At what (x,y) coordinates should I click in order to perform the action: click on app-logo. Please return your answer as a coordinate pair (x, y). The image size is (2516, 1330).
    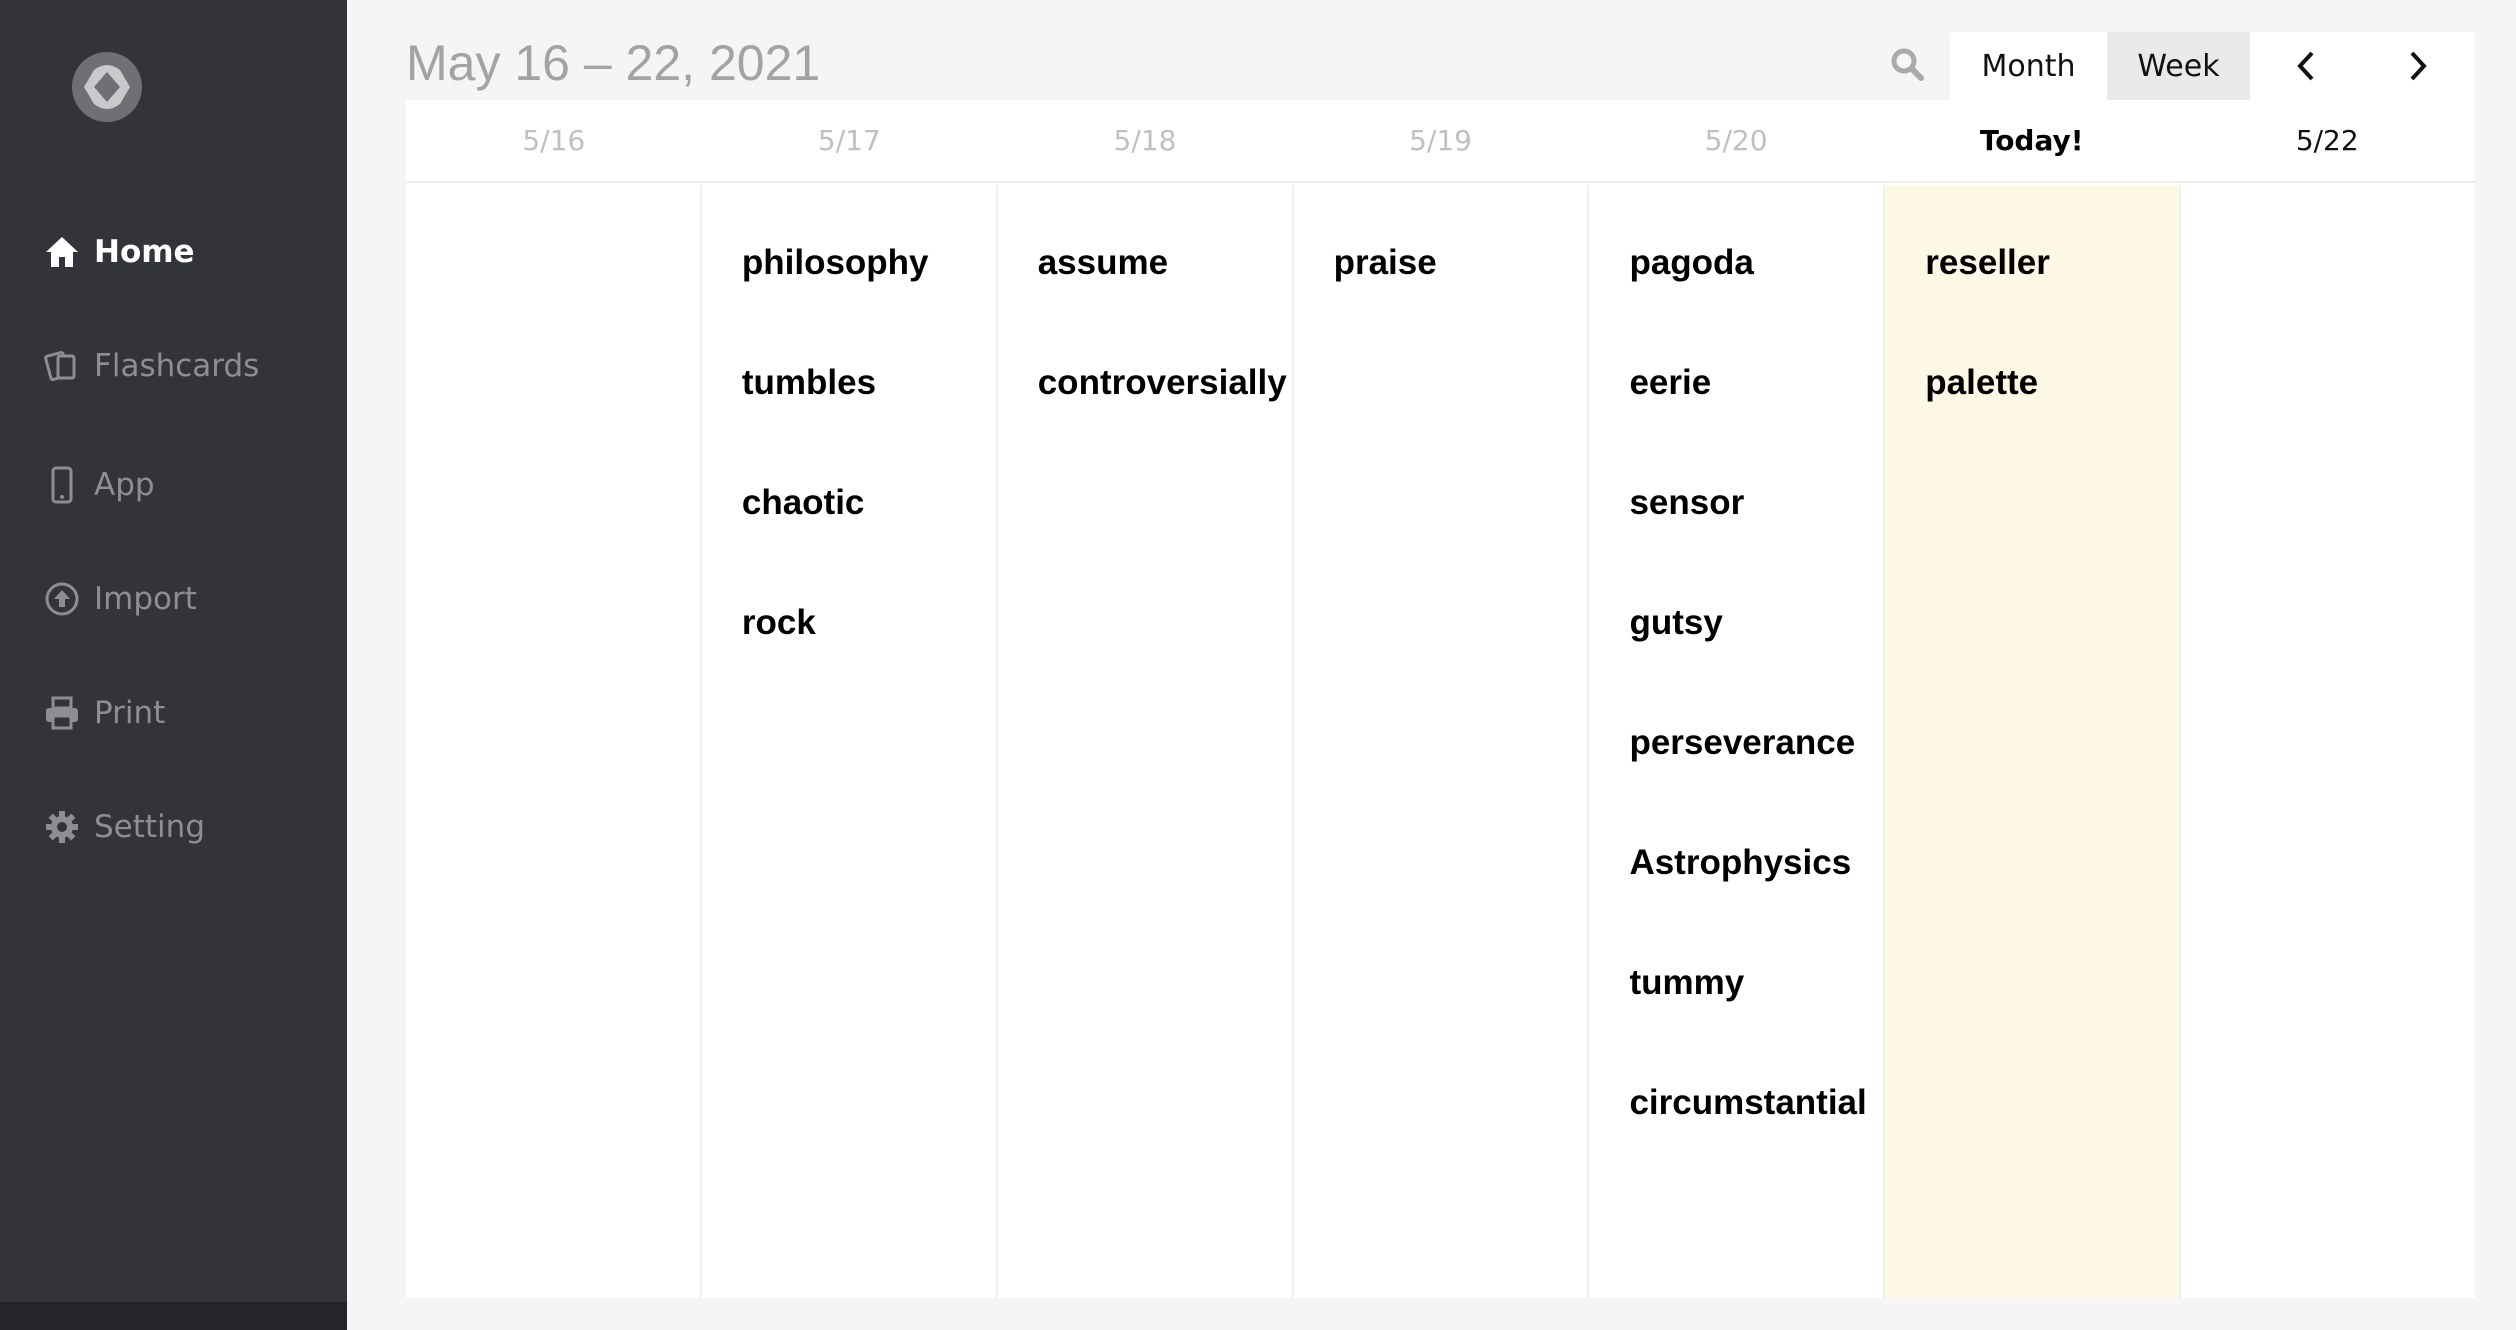
    Looking at the image, I should click on (107, 87).